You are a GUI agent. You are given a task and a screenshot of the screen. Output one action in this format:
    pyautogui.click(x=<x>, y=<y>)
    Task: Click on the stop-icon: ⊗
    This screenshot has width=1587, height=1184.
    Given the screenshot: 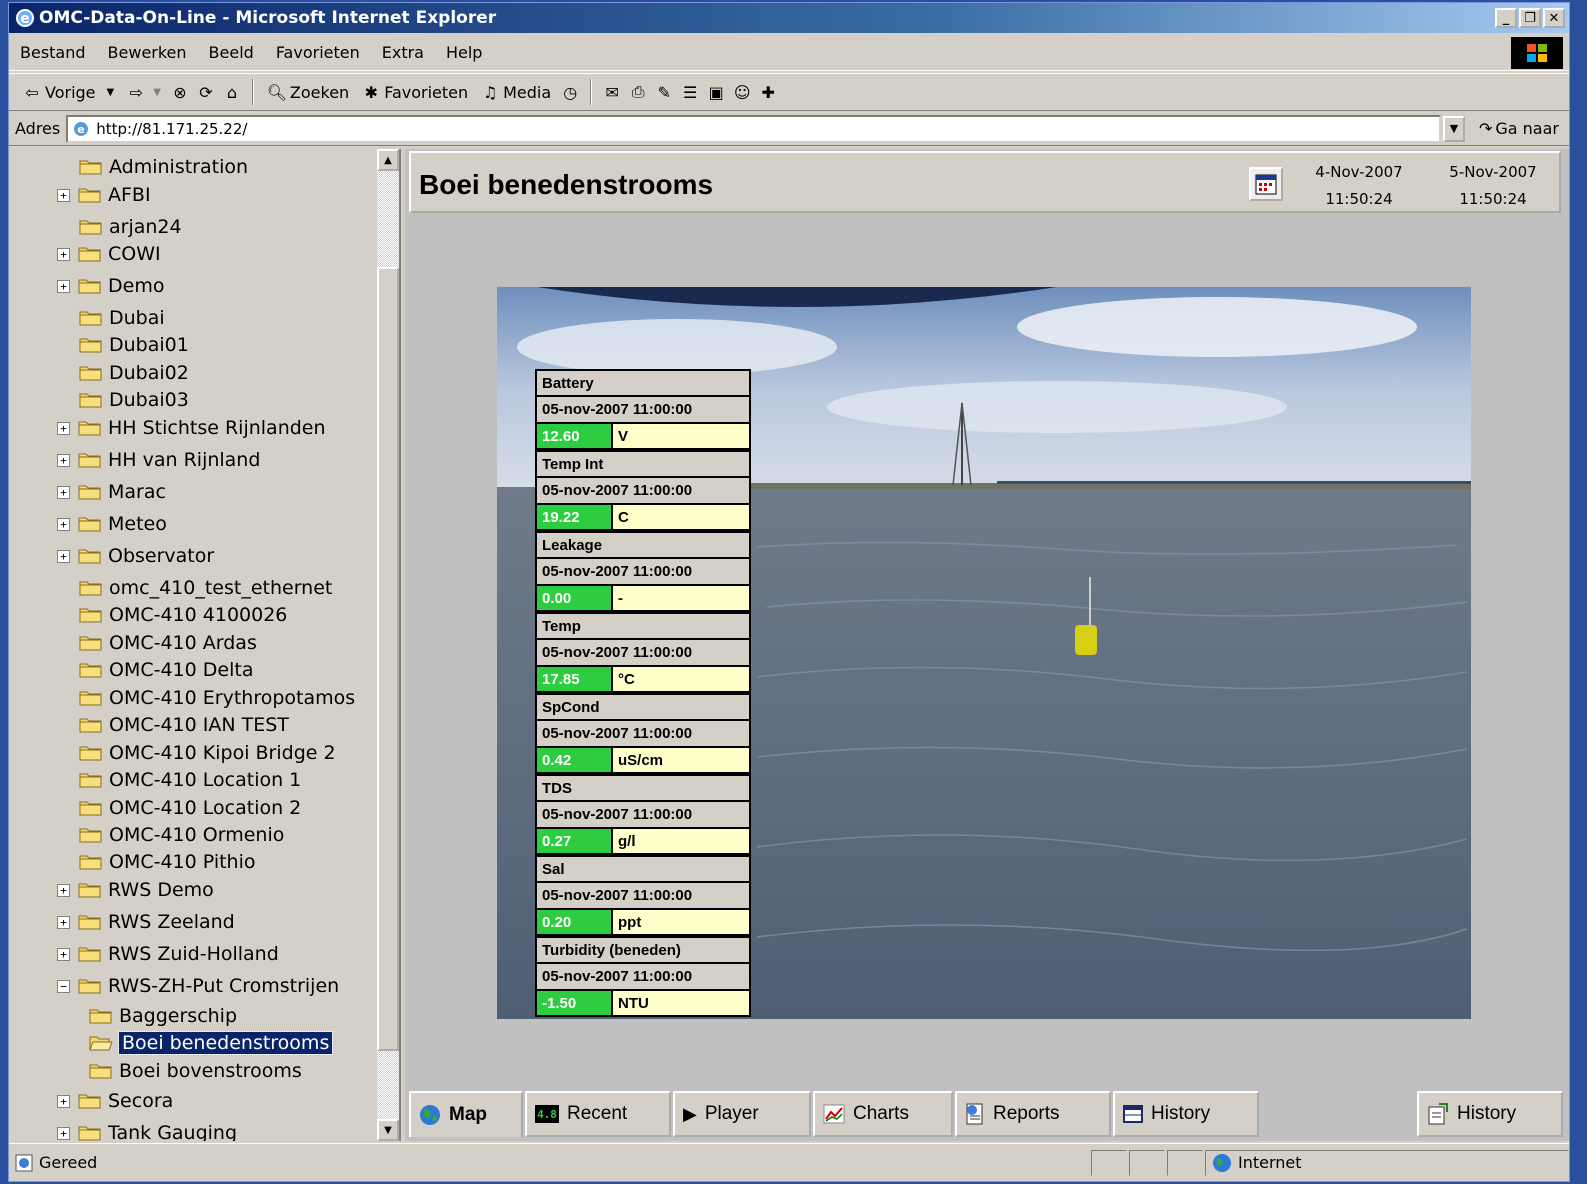 What is the action you would take?
    pyautogui.click(x=180, y=92)
    